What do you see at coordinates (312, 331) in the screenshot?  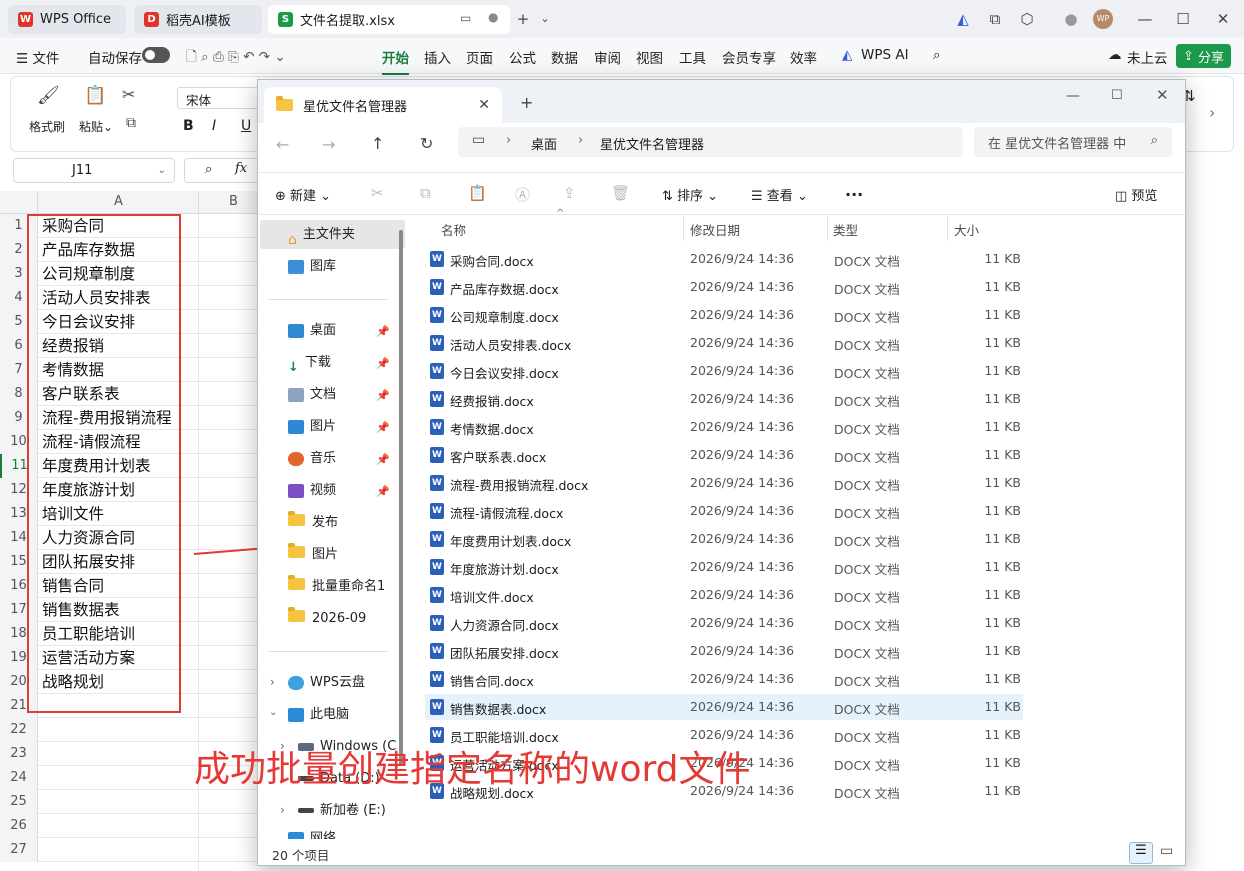 I see `nav-desktop: 桌面` at bounding box center [312, 331].